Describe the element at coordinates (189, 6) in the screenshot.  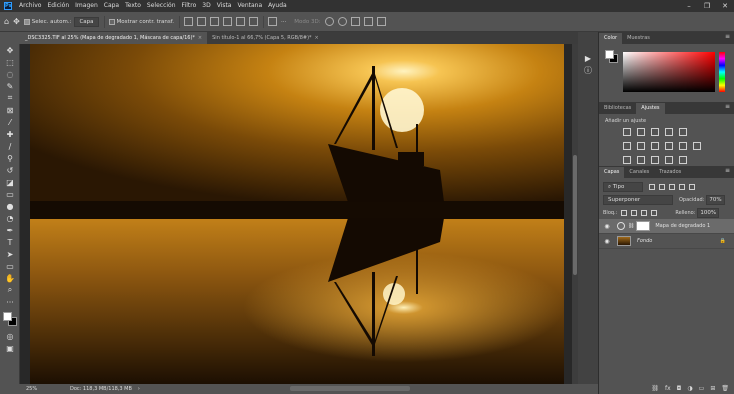
I see `menu-filtro: Filtro` at that location.